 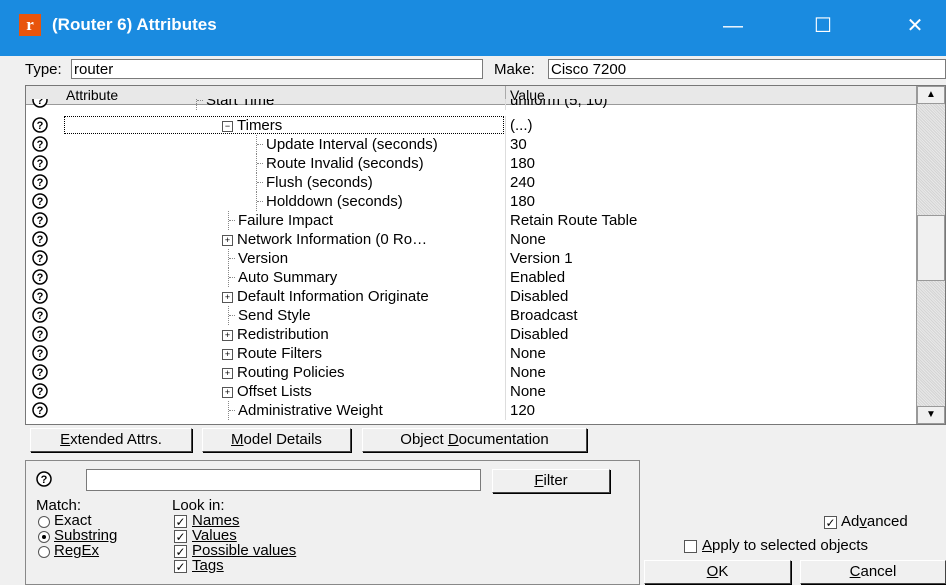 I want to click on attribute-value: 120, so click(x=522, y=410).